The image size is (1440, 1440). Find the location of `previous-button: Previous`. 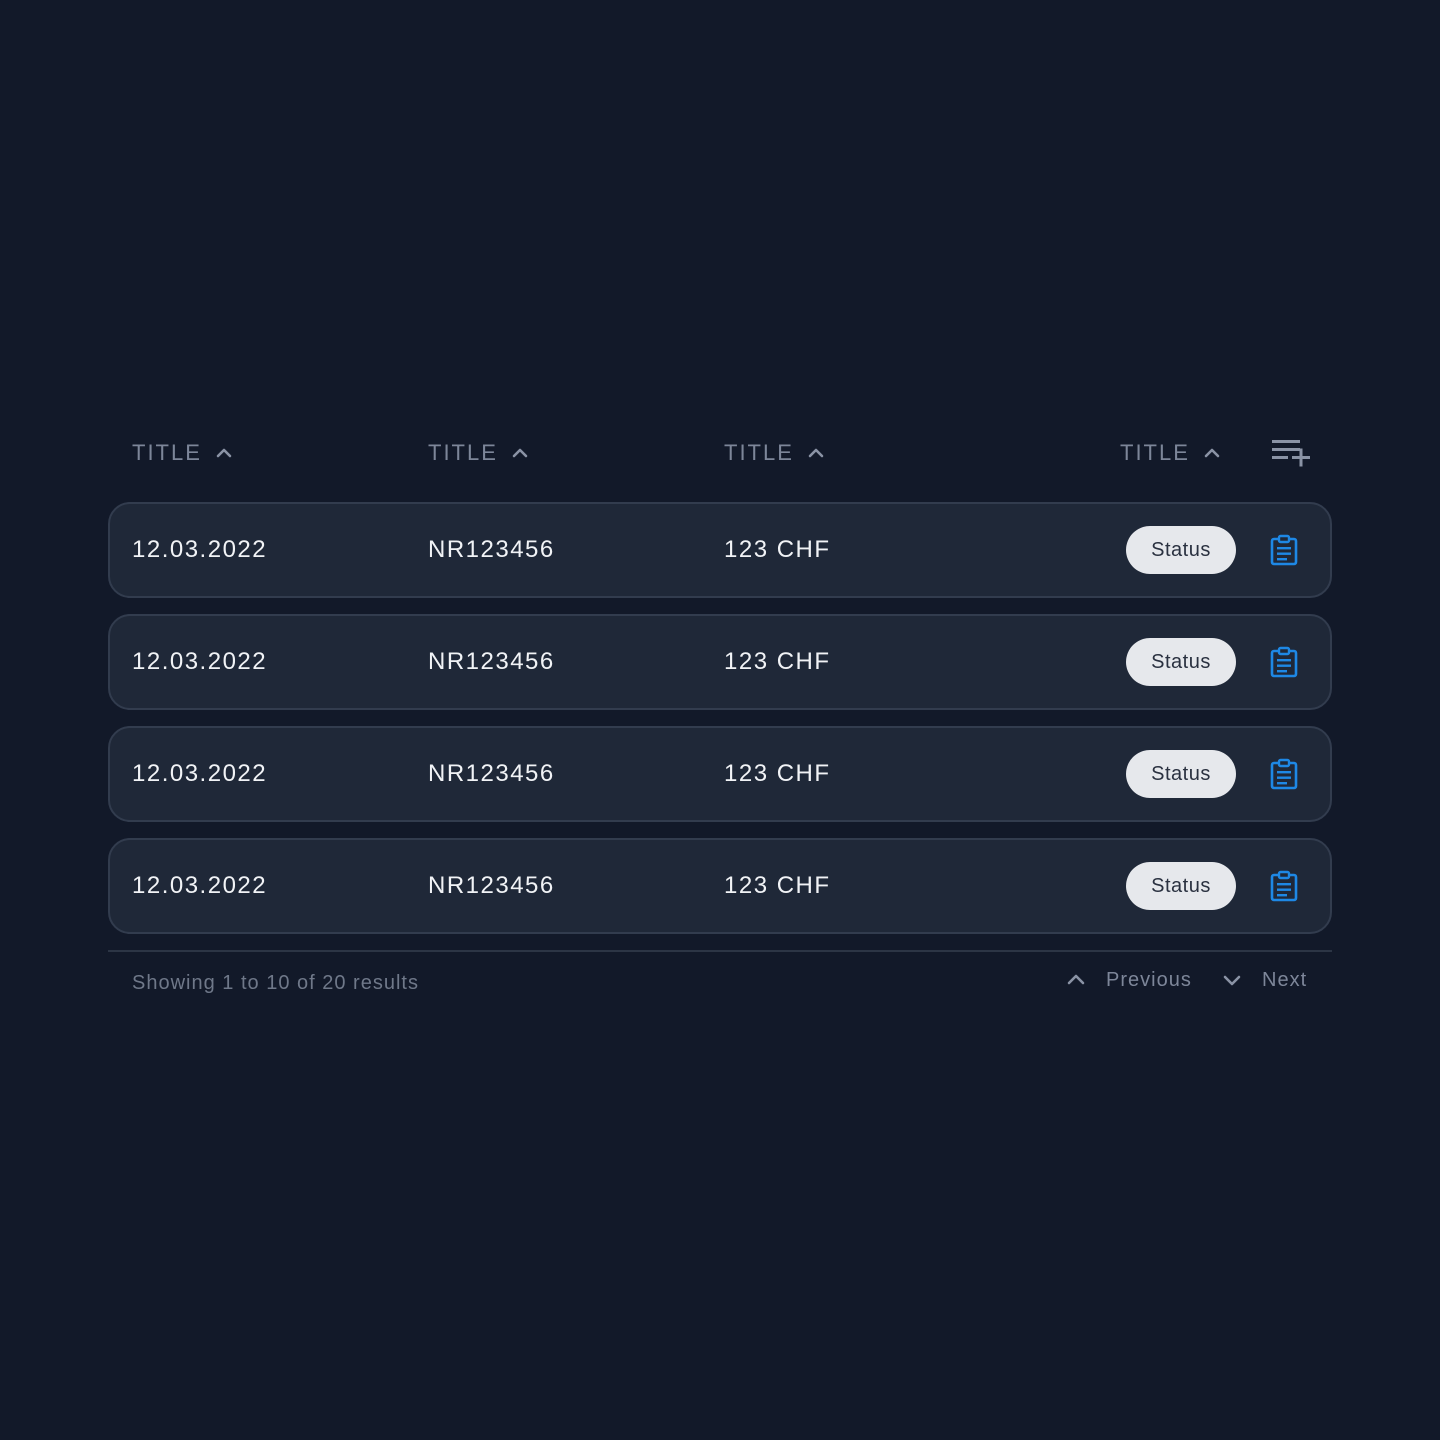

previous-button: Previous is located at coordinates (1128, 980).